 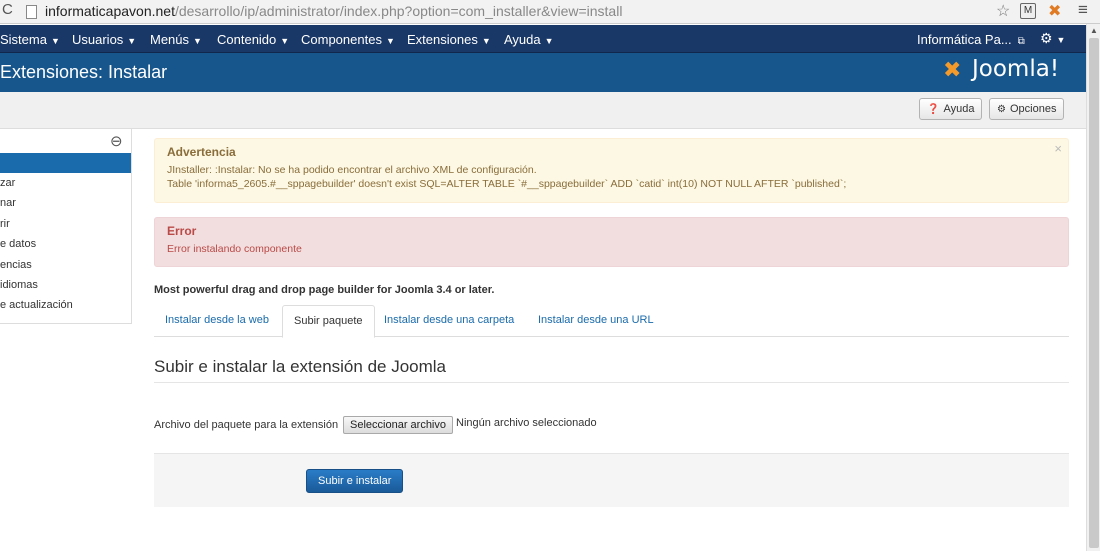 What do you see at coordinates (398, 425) in the screenshot?
I see `choose-file-button: Seleccionar archivo` at bounding box center [398, 425].